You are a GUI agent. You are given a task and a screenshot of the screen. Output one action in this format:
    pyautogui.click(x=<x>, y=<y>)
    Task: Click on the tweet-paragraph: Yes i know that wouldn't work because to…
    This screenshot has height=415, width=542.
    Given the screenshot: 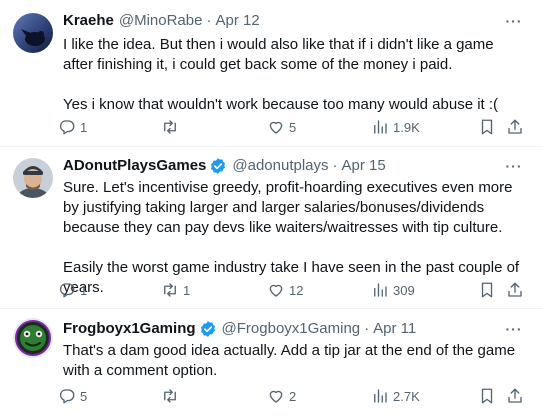 What is the action you would take?
    pyautogui.click(x=281, y=104)
    